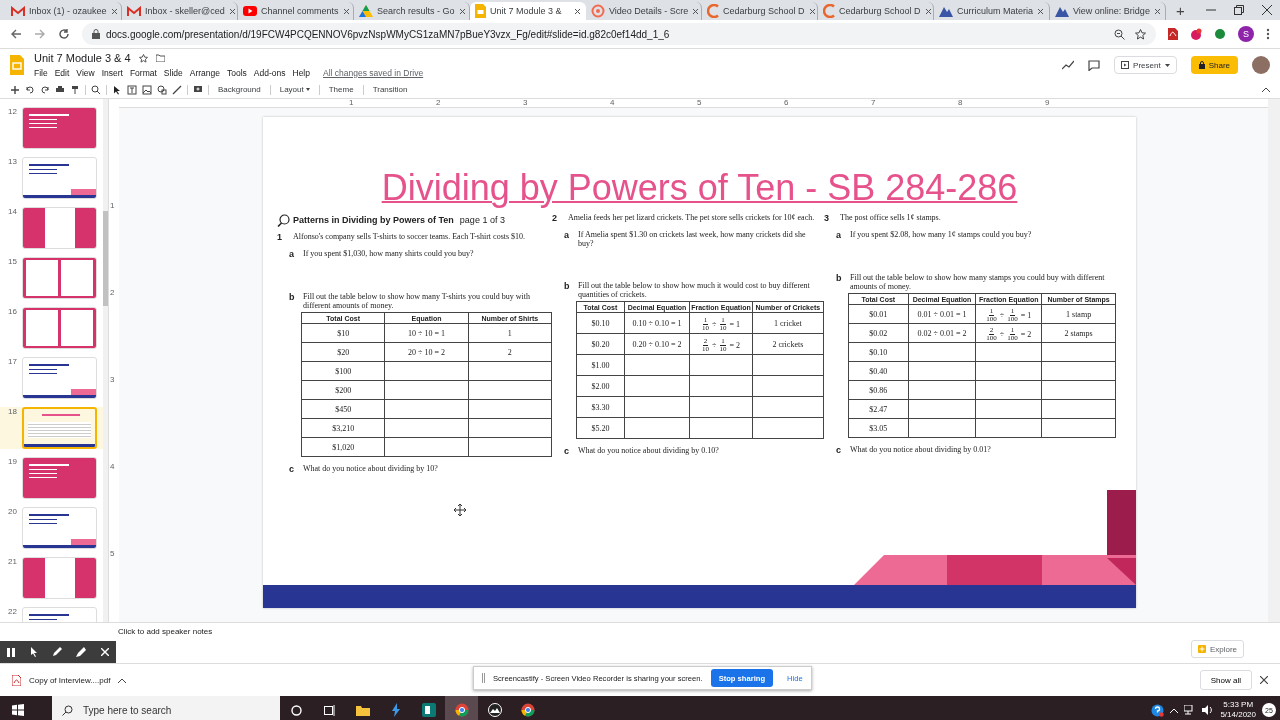 The height and width of the screenshot is (720, 1280). What do you see at coordinates (1068, 65) in the screenshot?
I see `activity-icon` at bounding box center [1068, 65].